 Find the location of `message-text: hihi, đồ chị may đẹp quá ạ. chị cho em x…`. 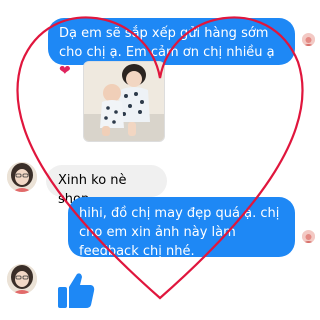

message-text: hihi, đồ chị may đẹp quá ạ. chị cho em x… is located at coordinates (179, 232).